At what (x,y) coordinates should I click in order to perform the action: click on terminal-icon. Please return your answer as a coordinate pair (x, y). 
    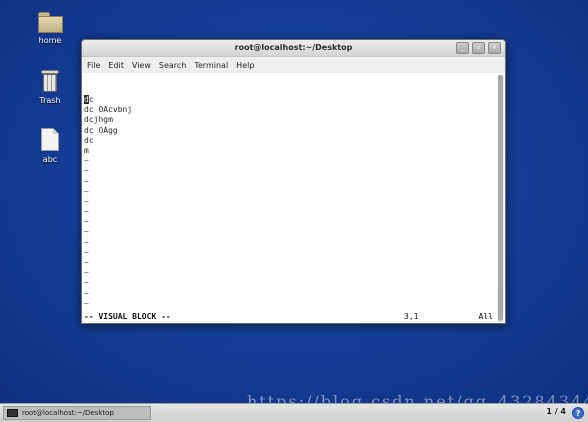
    Looking at the image, I should click on (12, 413).